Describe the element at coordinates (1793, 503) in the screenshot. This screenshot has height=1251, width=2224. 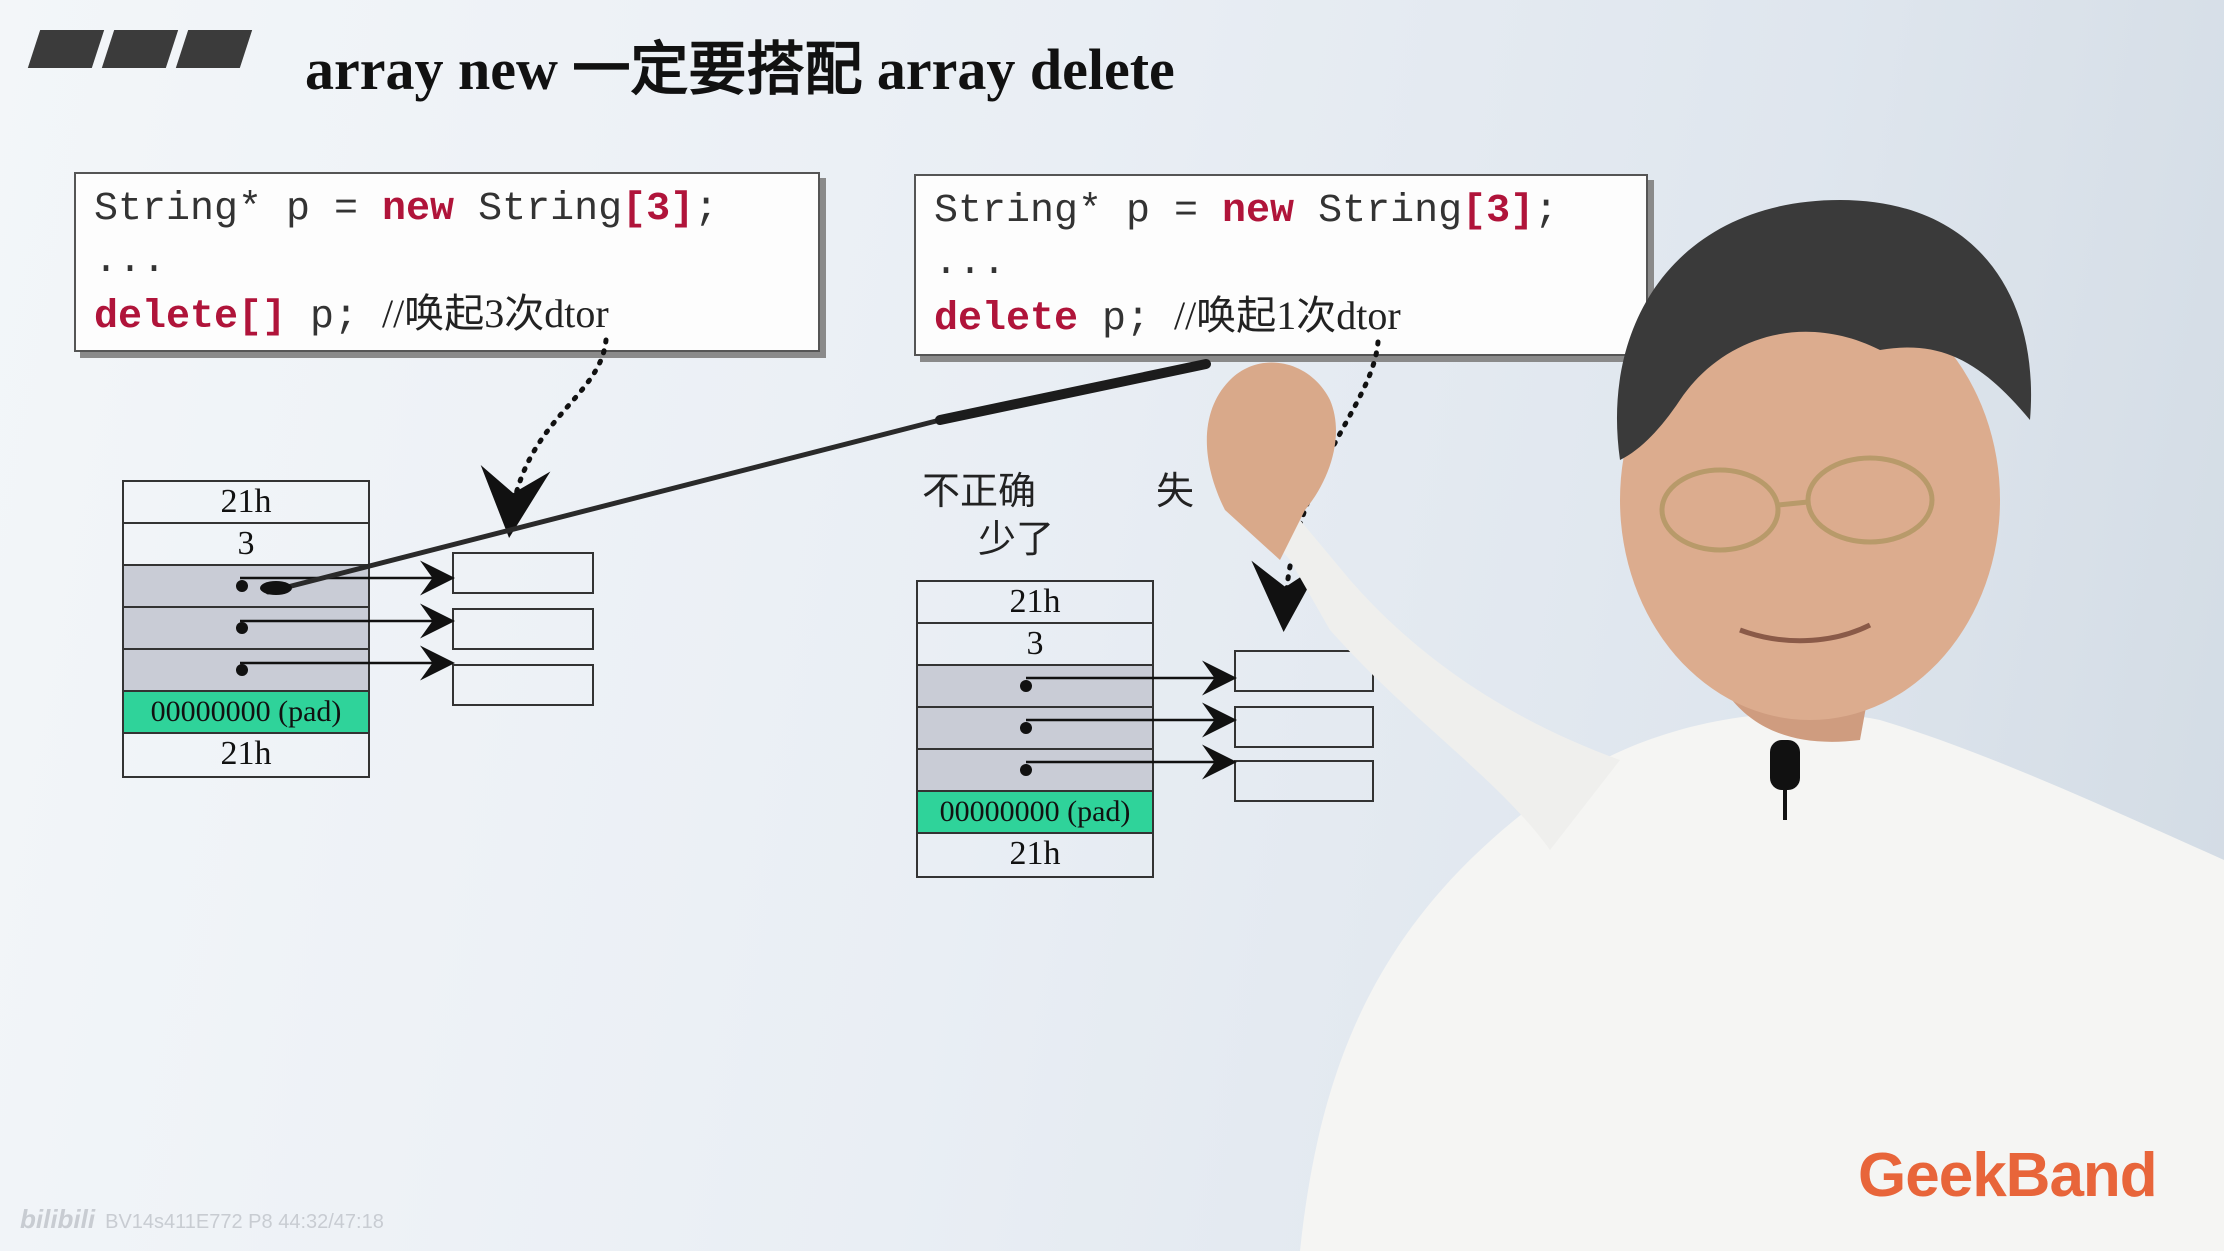
I see `presenter-glasses-bridge` at that location.